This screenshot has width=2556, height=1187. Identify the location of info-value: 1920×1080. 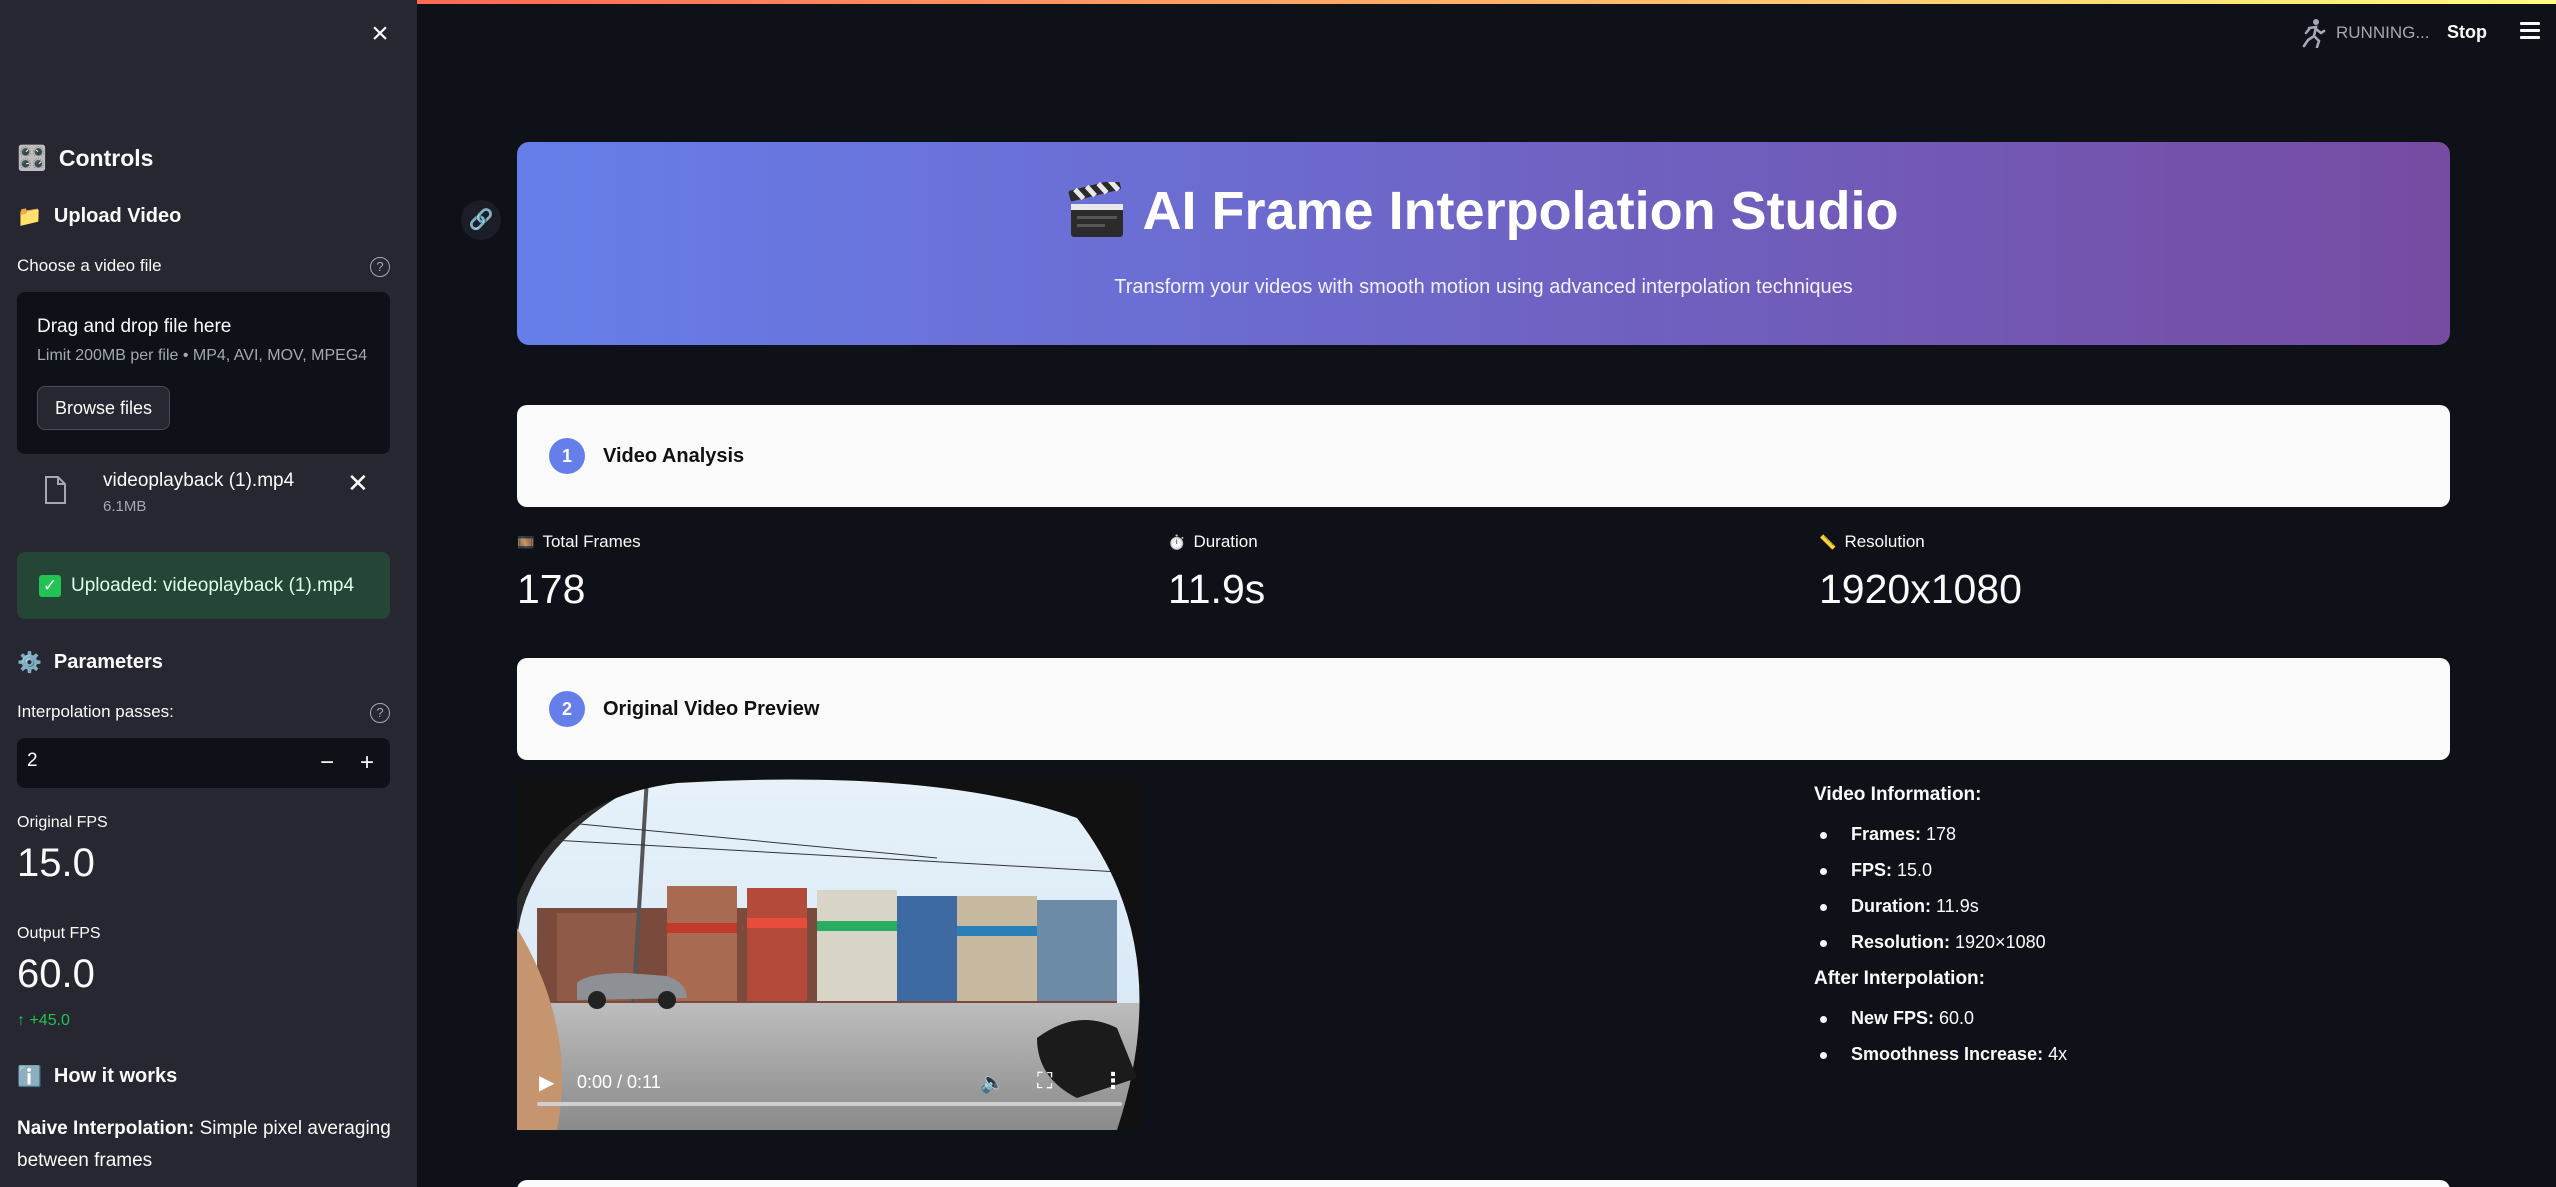
(1998, 942).